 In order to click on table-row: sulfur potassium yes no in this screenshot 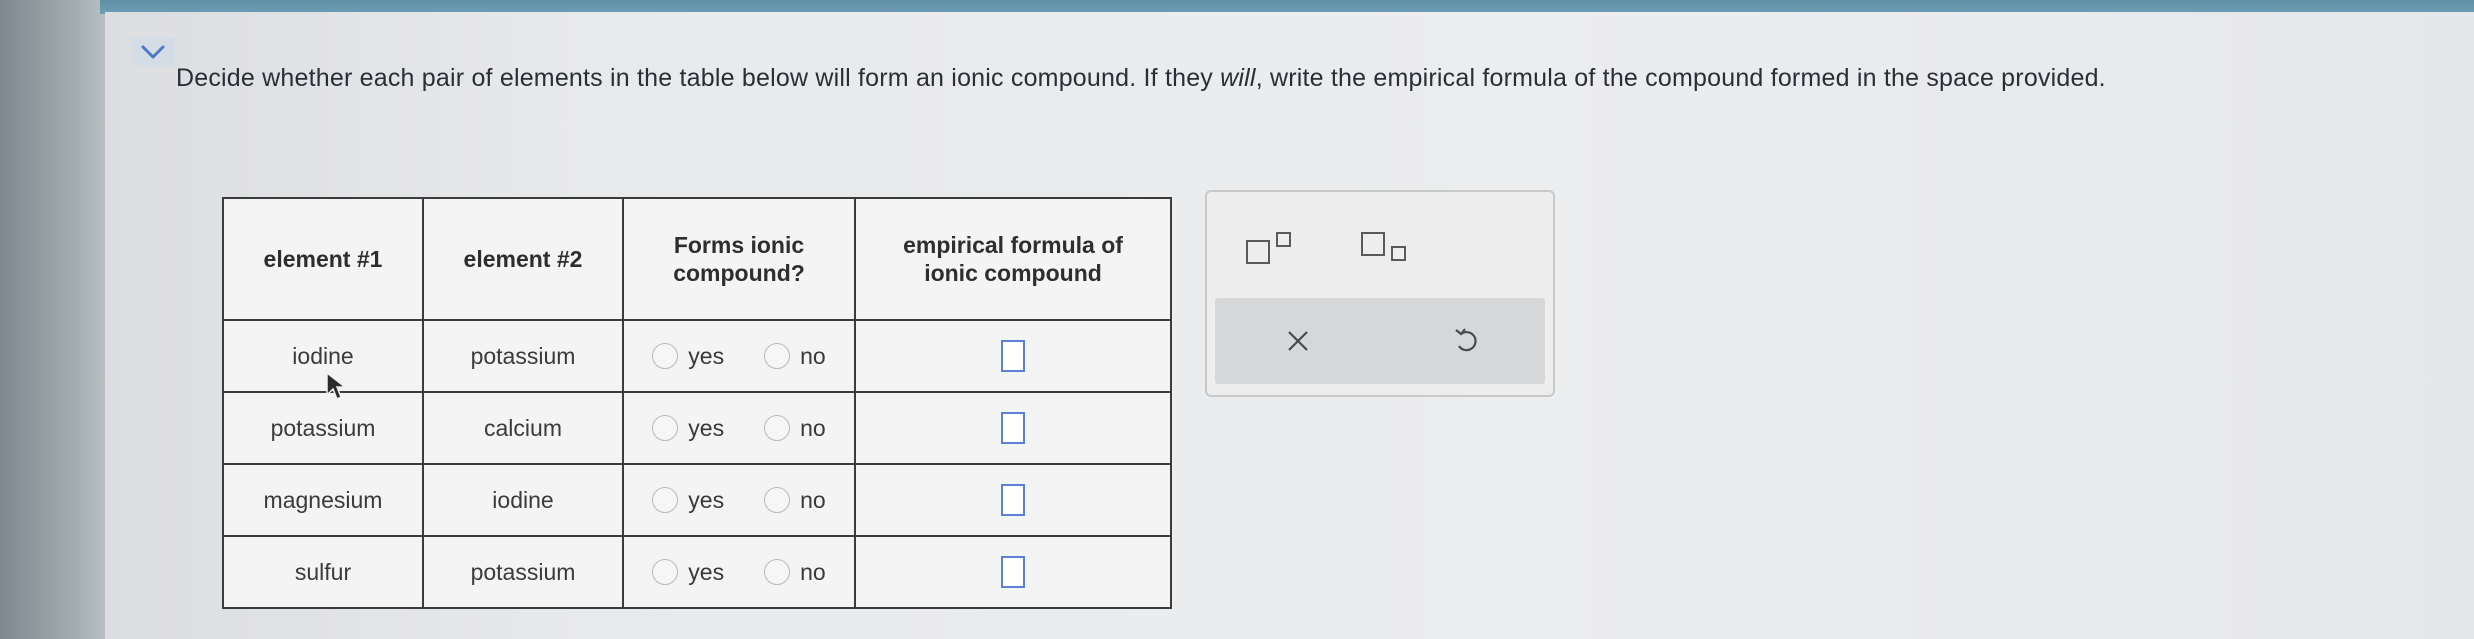, I will do `click(697, 572)`.